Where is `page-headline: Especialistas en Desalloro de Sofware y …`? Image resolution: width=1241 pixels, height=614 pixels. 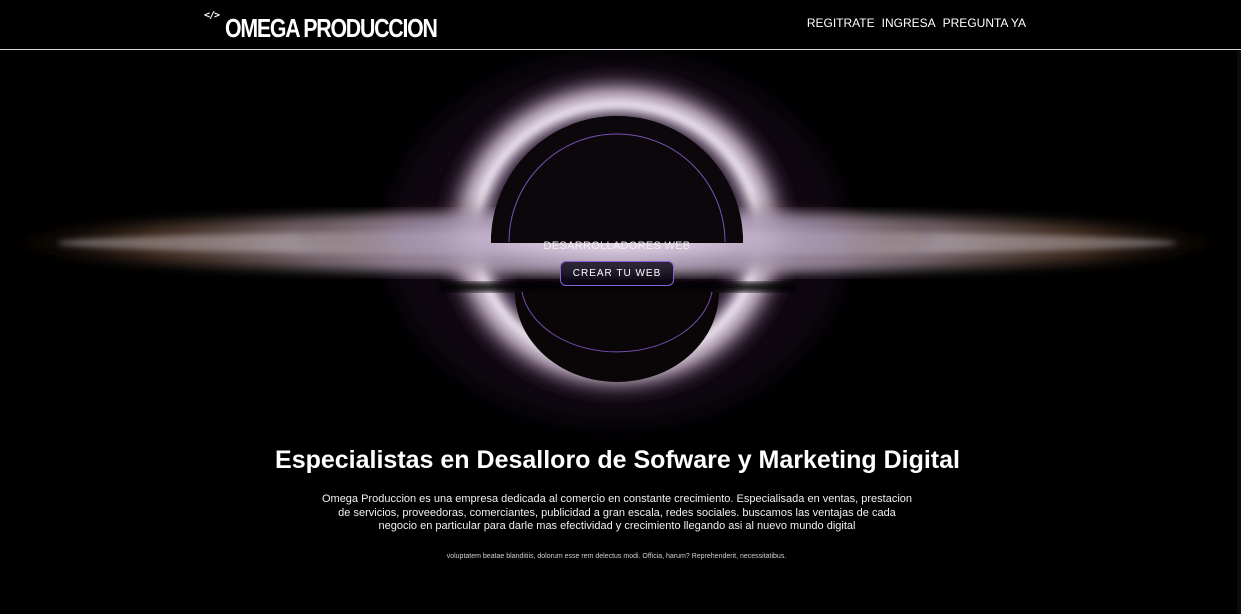
page-headline: Especialistas en Desalloro de Sofware y … is located at coordinates (617, 460).